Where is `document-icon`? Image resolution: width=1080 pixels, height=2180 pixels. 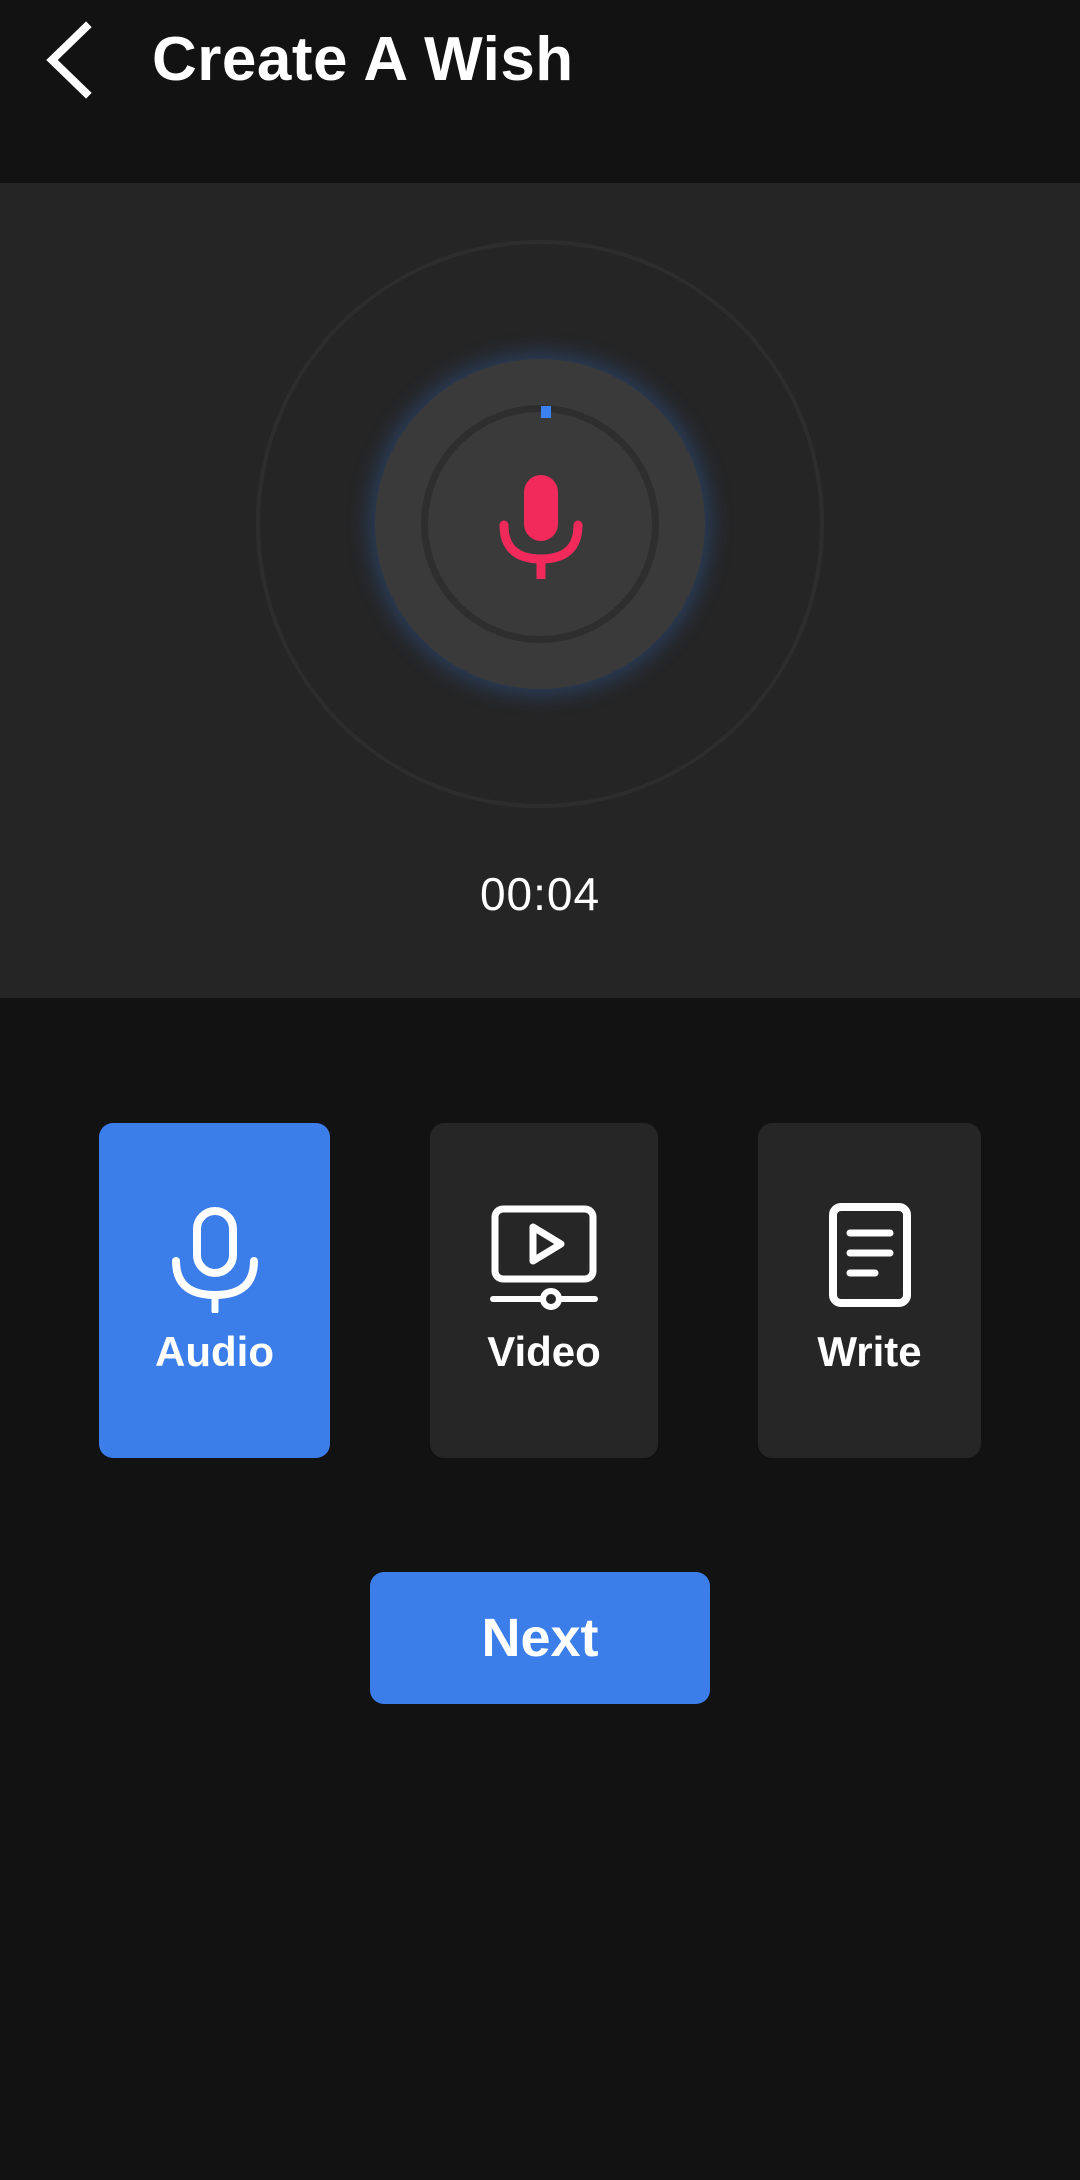
document-icon is located at coordinates (869, 1255).